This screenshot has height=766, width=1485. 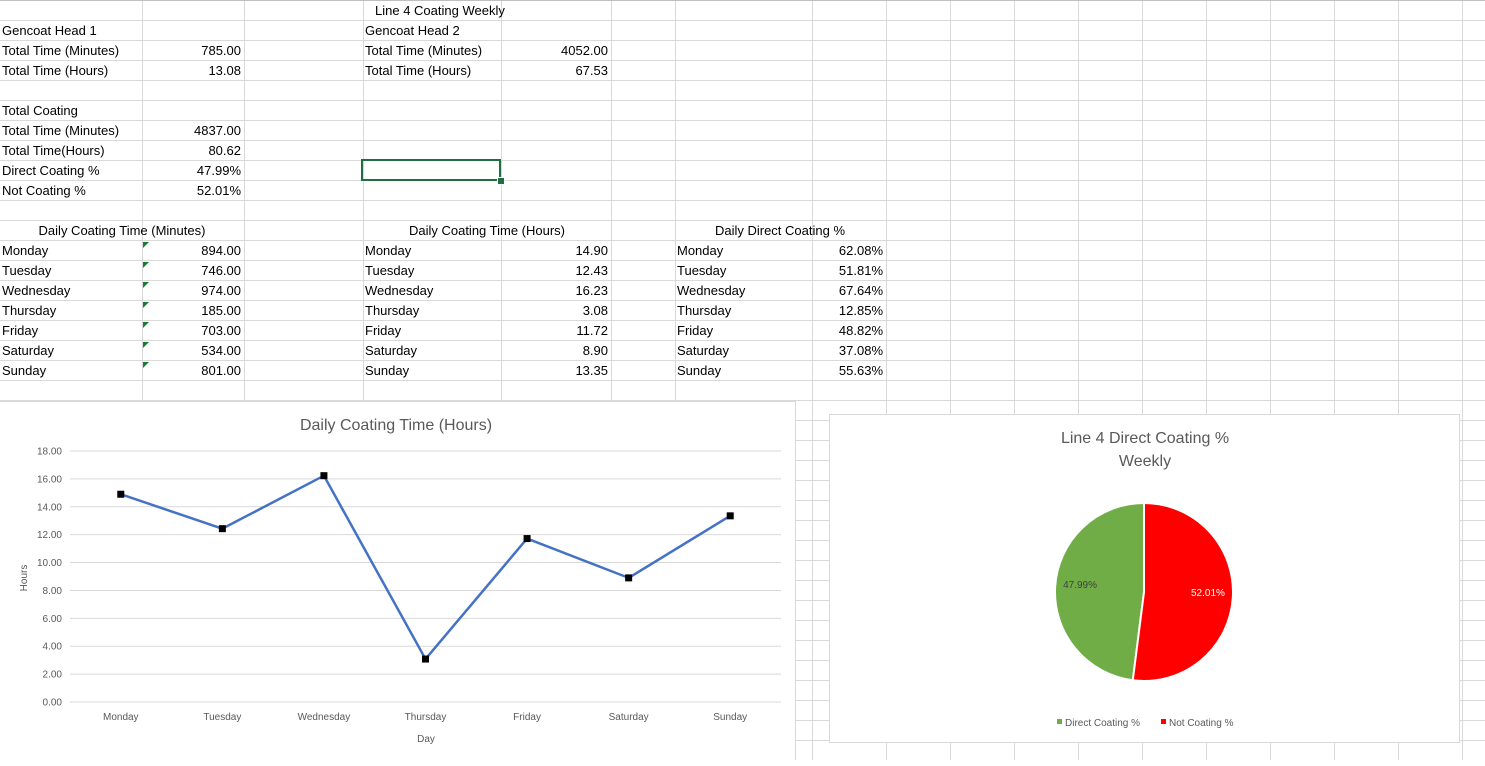 What do you see at coordinates (193, 71) in the screenshot?
I see `head1-hr-value: 13.08` at bounding box center [193, 71].